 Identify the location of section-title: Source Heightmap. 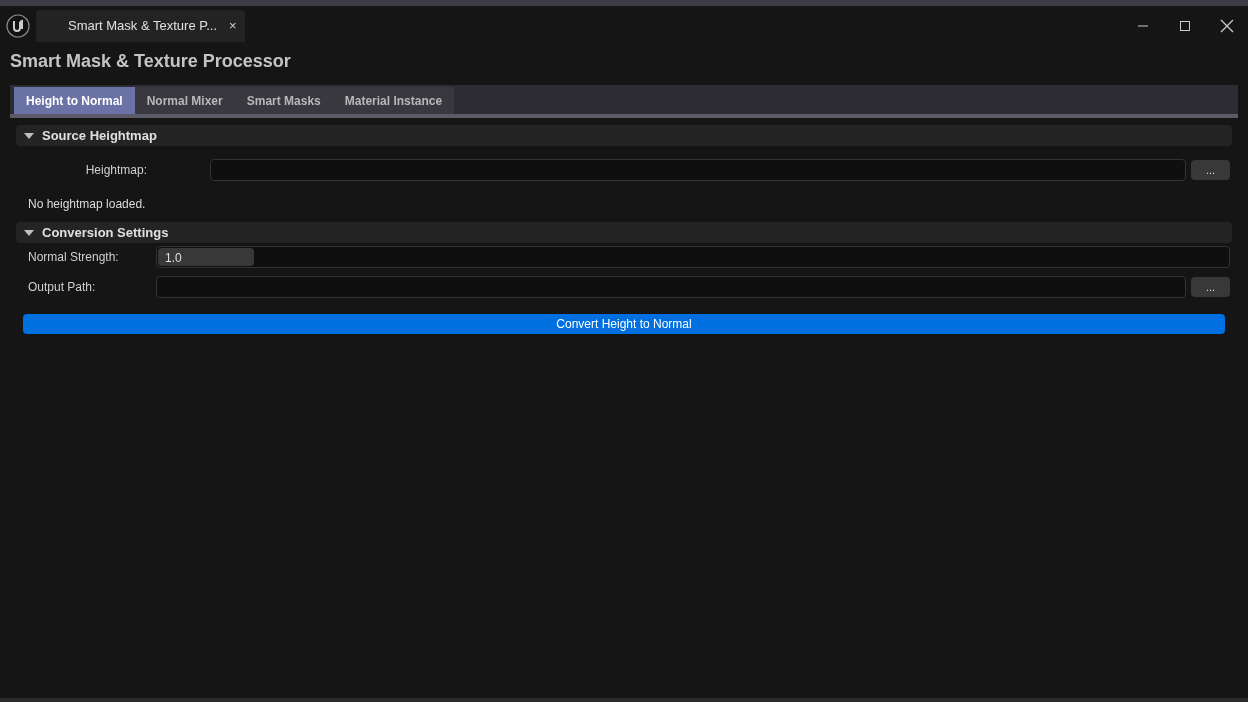
(99, 135).